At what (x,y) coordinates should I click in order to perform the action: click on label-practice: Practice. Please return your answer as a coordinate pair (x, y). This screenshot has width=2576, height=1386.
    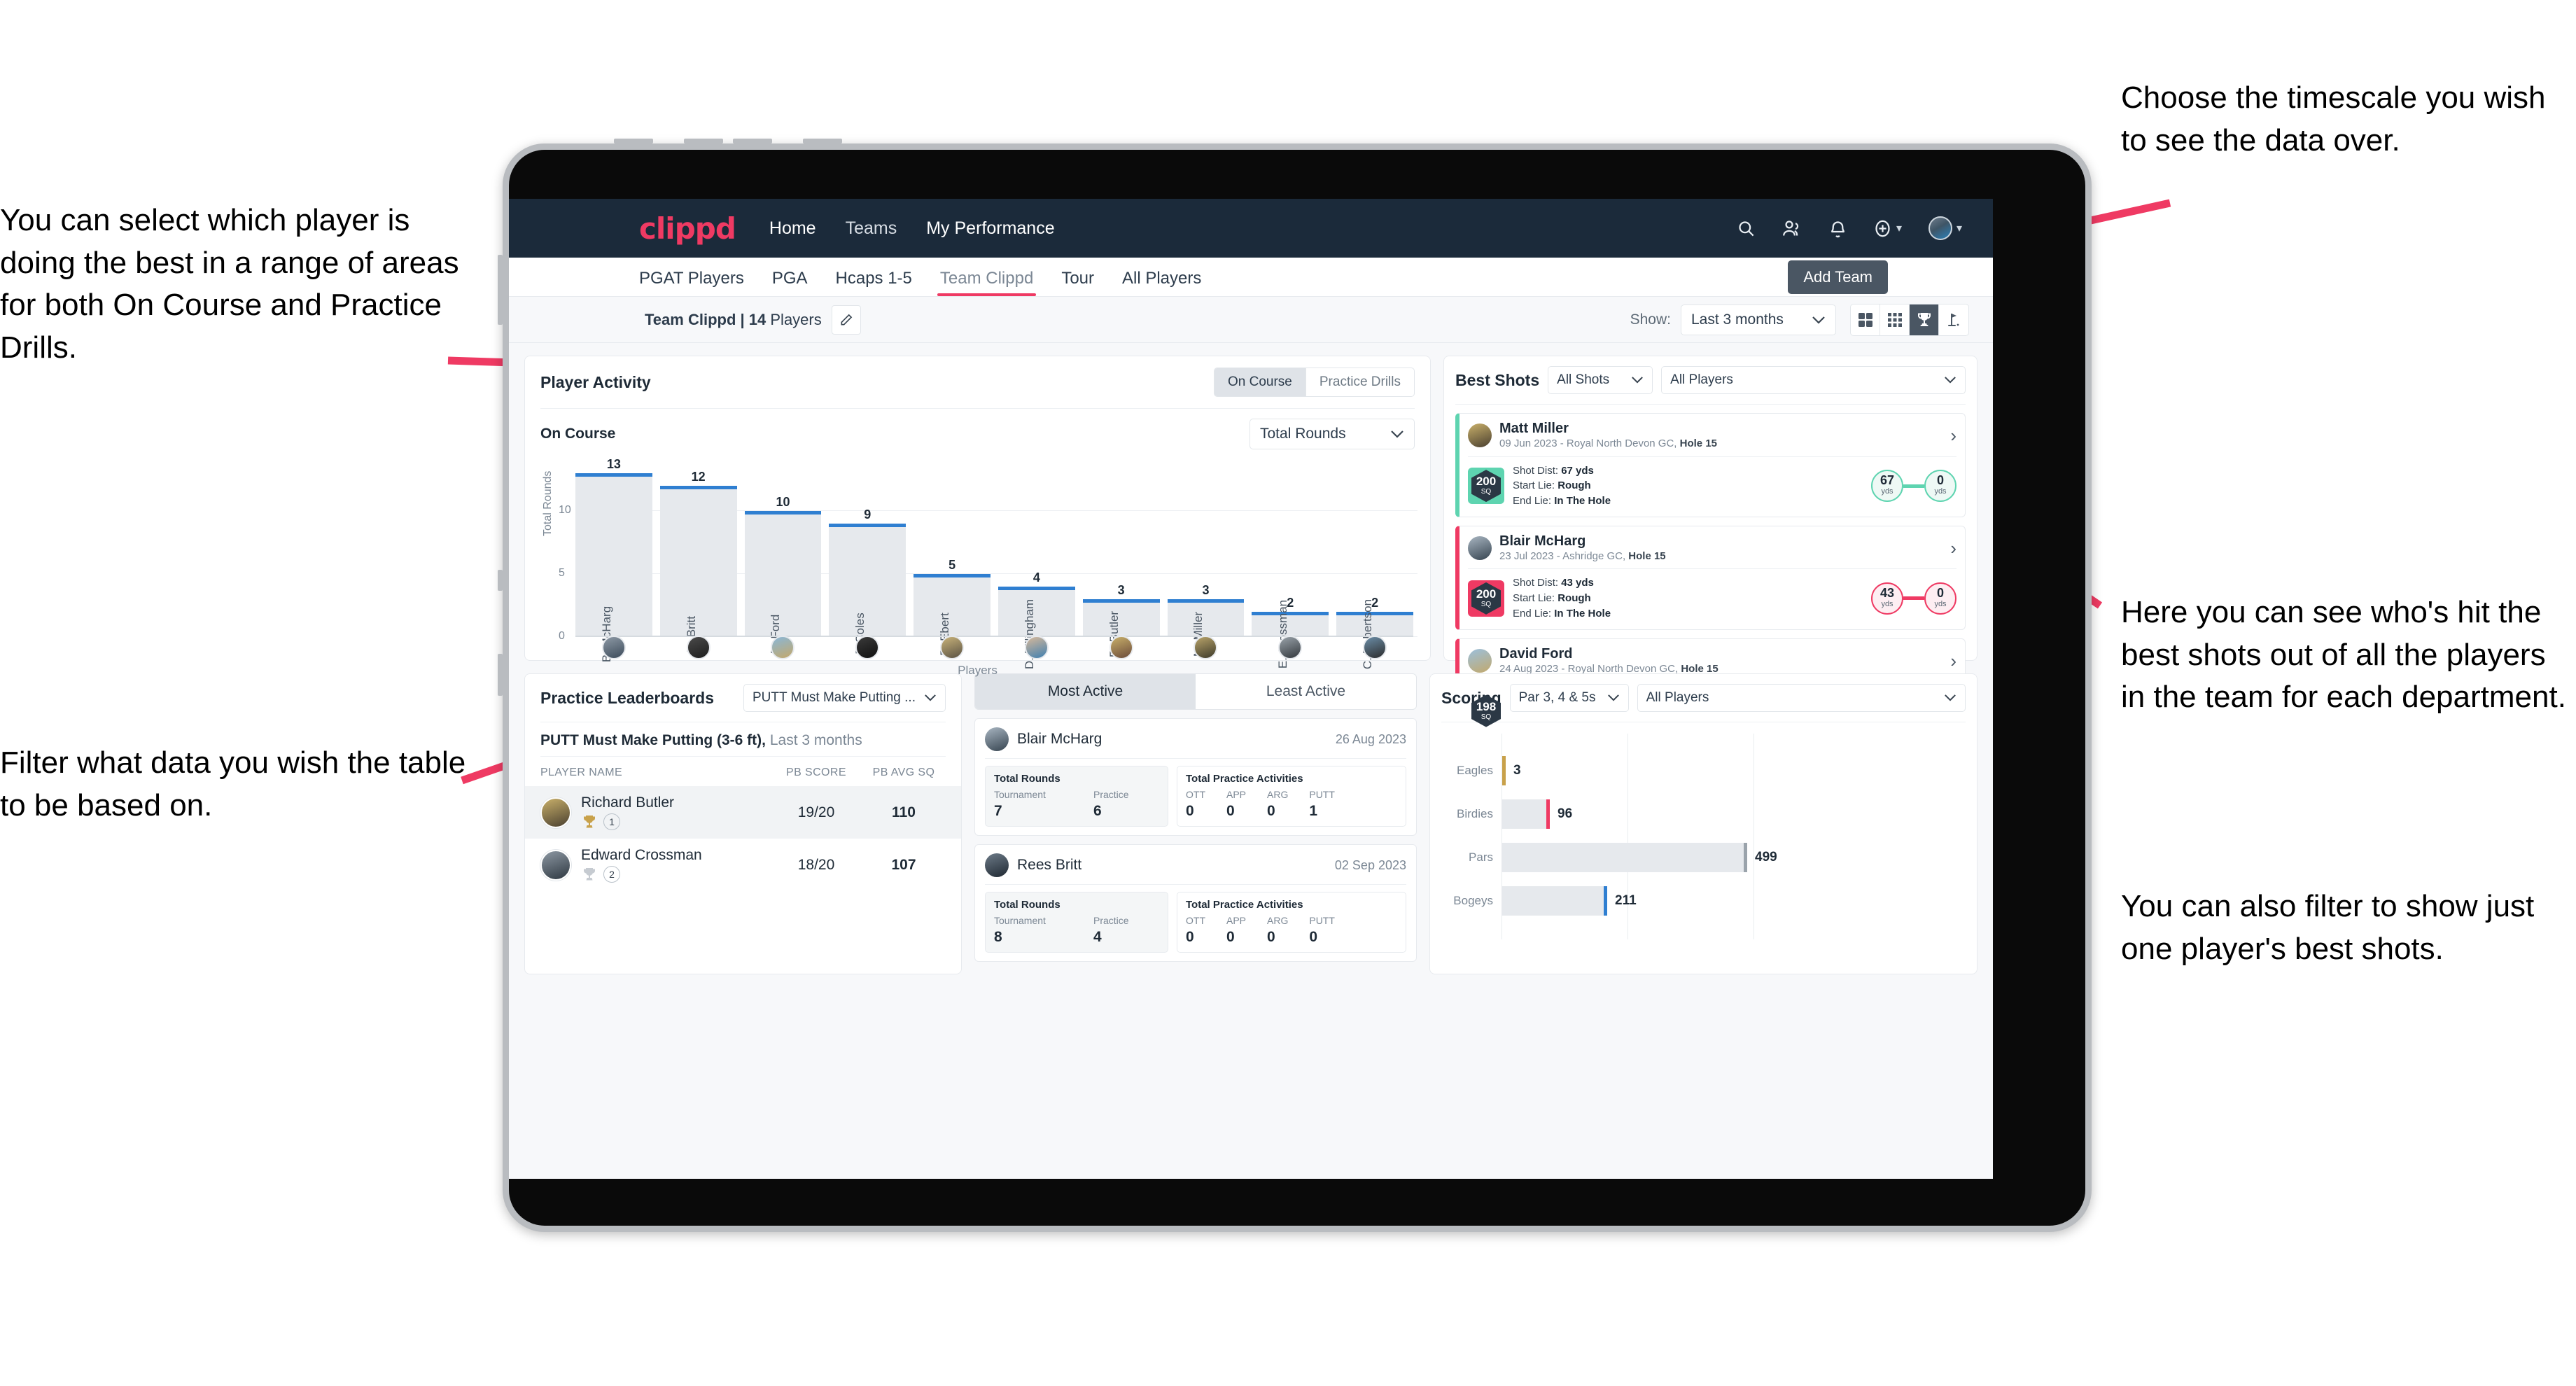
    Looking at the image, I should click on (1111, 920).